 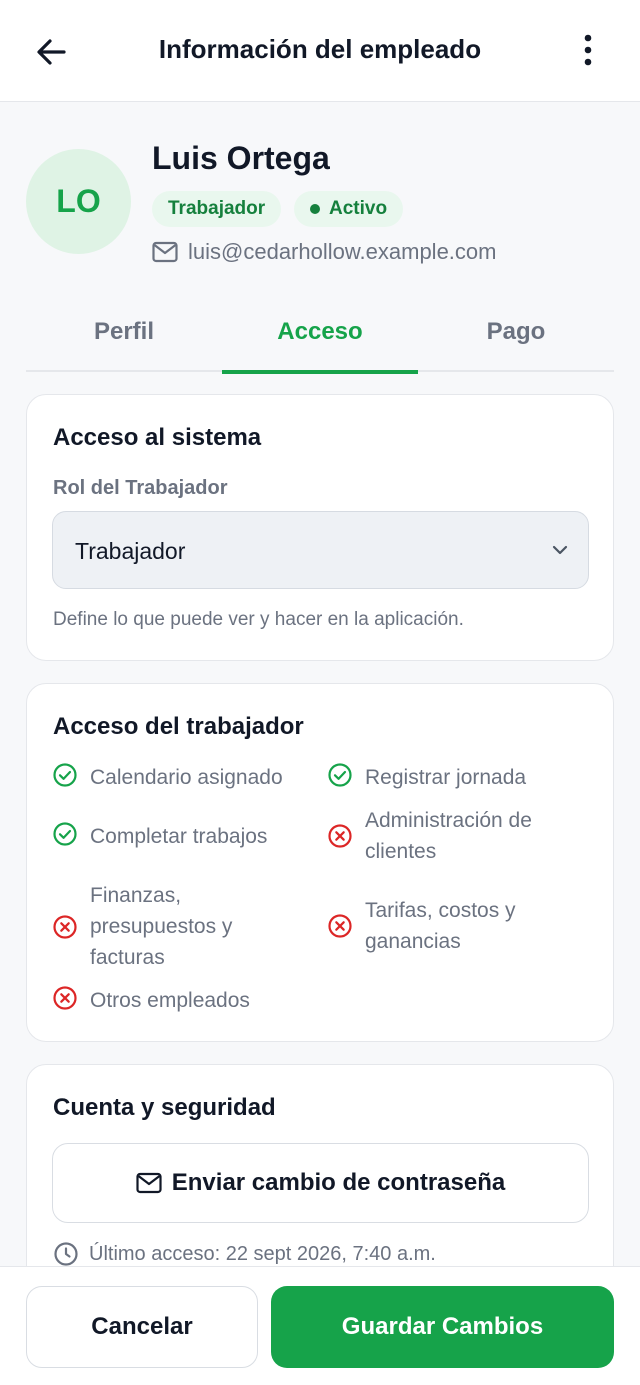 I want to click on last-login: Último acceso: 22 sept 2026, 7:40 a.m., so click(x=244, y=1254).